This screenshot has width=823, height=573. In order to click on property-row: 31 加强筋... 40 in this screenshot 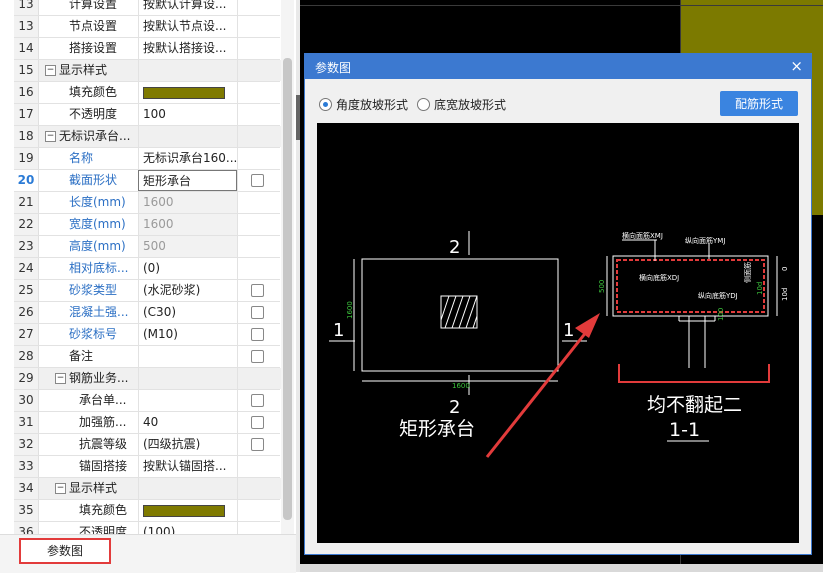, I will do `click(147, 423)`.